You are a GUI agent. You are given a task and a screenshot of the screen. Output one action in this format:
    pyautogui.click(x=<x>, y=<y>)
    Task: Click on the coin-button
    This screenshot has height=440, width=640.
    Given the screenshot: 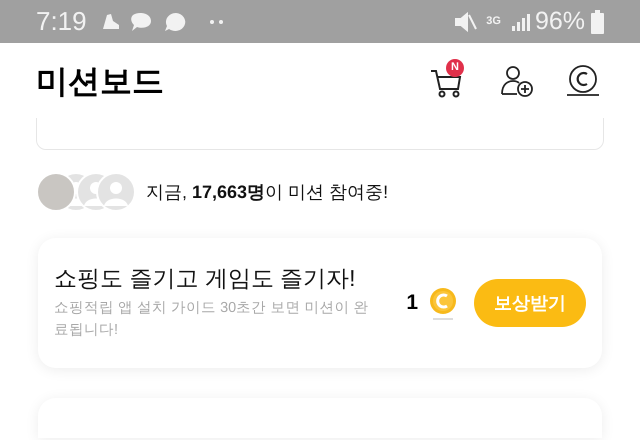 What is the action you would take?
    pyautogui.click(x=583, y=81)
    